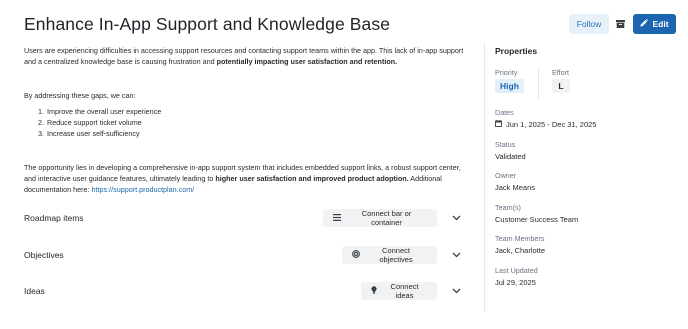  I want to click on priority-badge: High, so click(509, 86).